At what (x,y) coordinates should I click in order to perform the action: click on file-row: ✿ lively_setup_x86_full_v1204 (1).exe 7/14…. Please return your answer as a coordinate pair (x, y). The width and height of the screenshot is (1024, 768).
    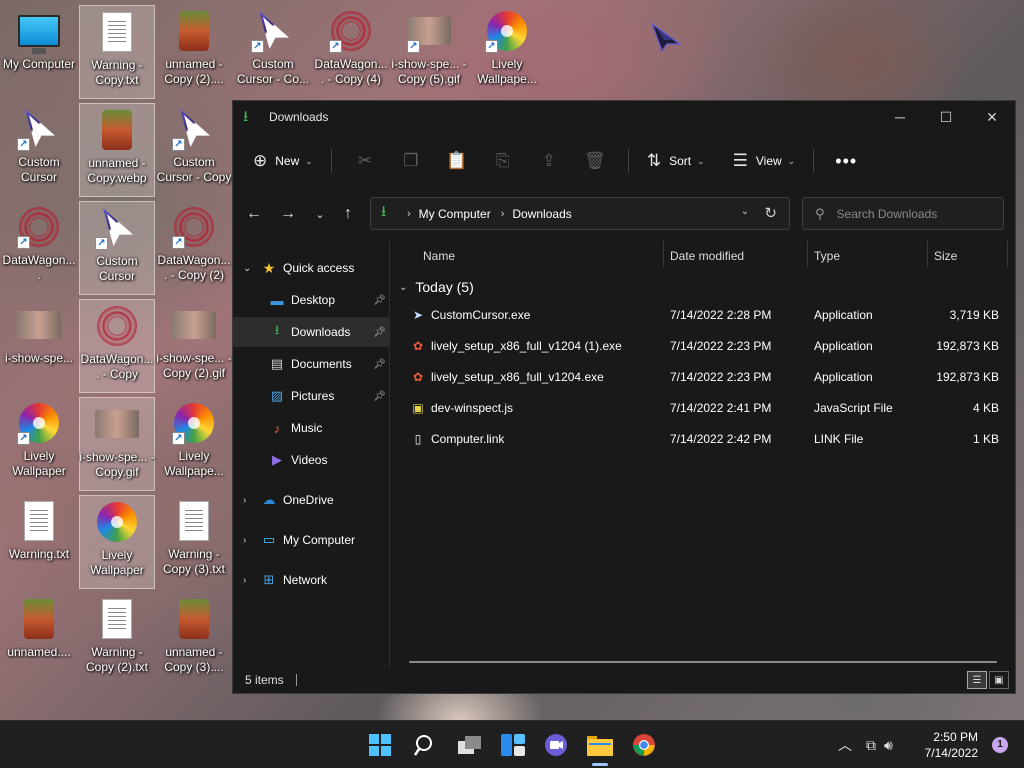
    Looking at the image, I should click on (698, 345).